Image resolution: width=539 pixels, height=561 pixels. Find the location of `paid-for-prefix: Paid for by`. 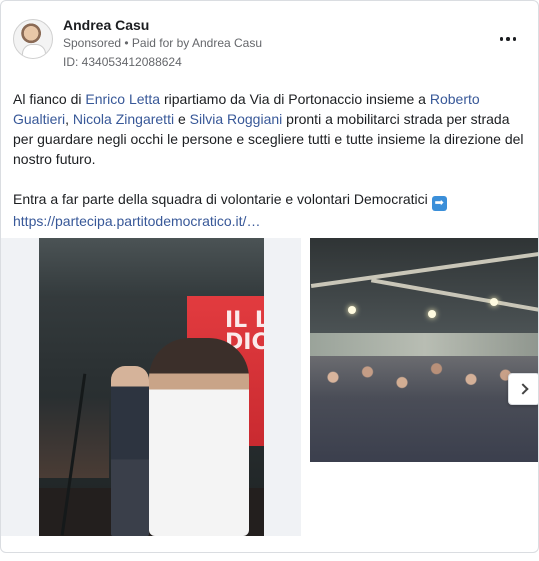

paid-for-prefix: Paid for by is located at coordinates (161, 43).